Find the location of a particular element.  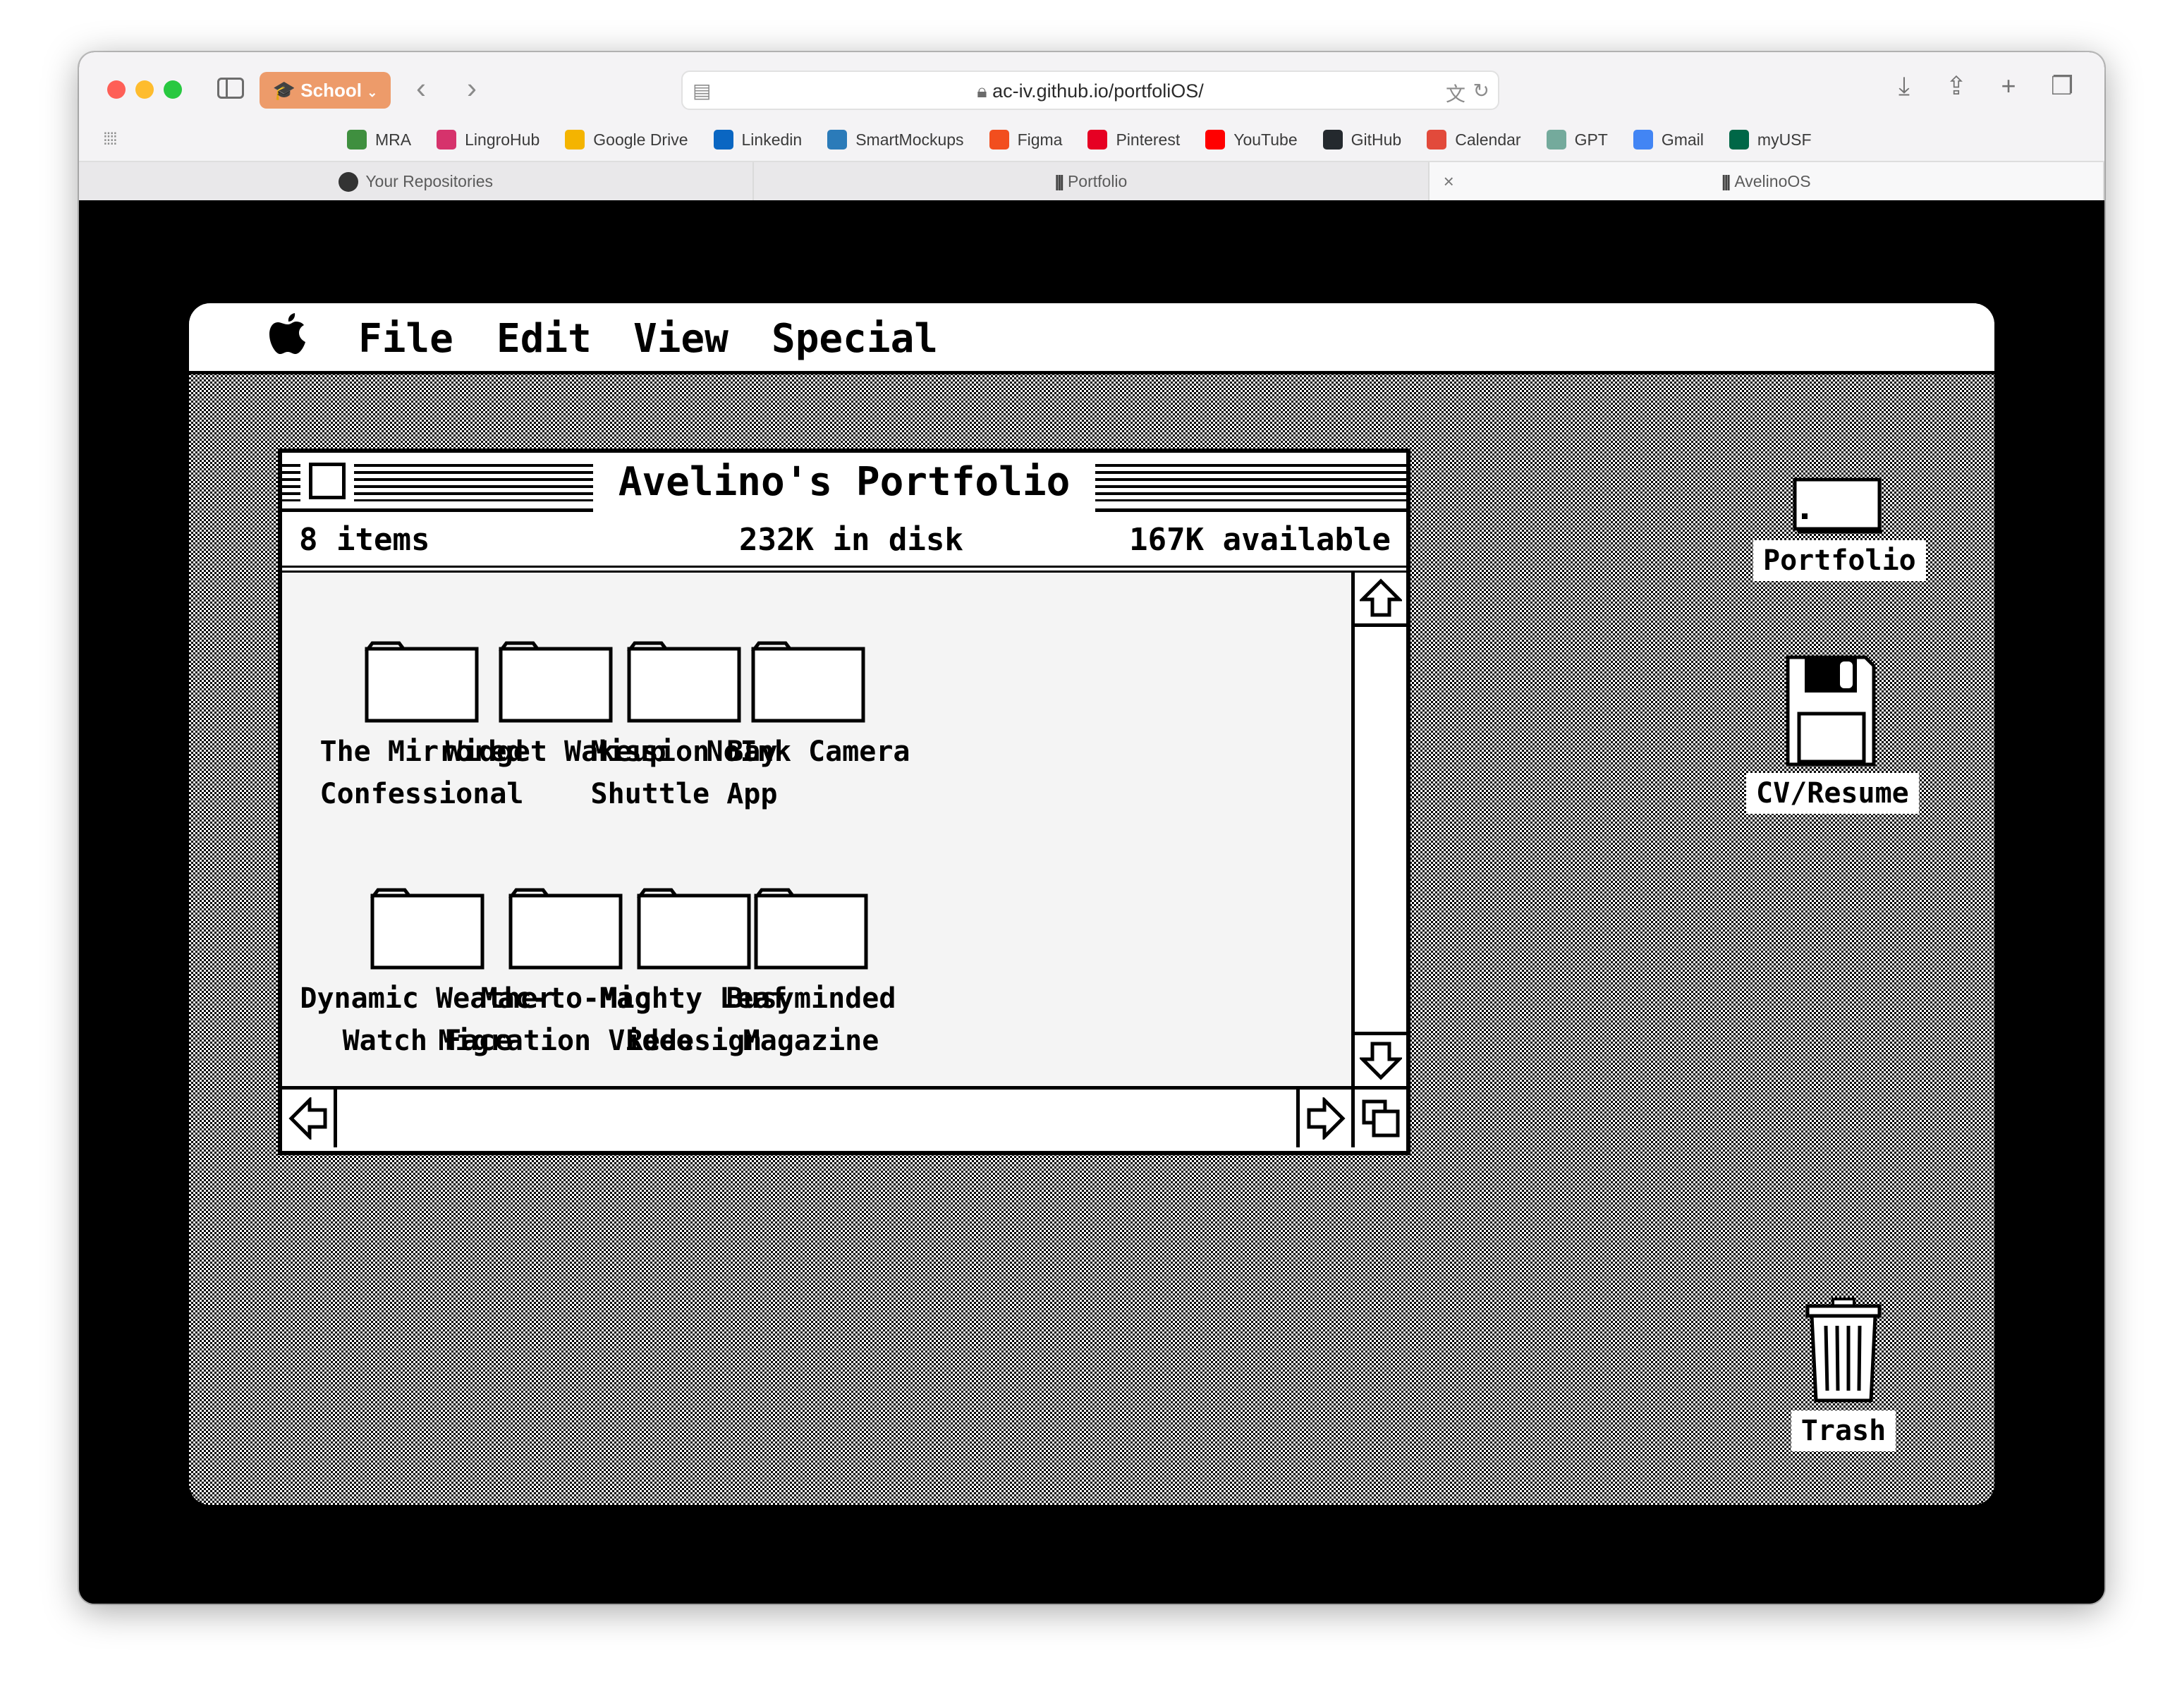

bookmark-github: GitHub is located at coordinates (1362, 140).